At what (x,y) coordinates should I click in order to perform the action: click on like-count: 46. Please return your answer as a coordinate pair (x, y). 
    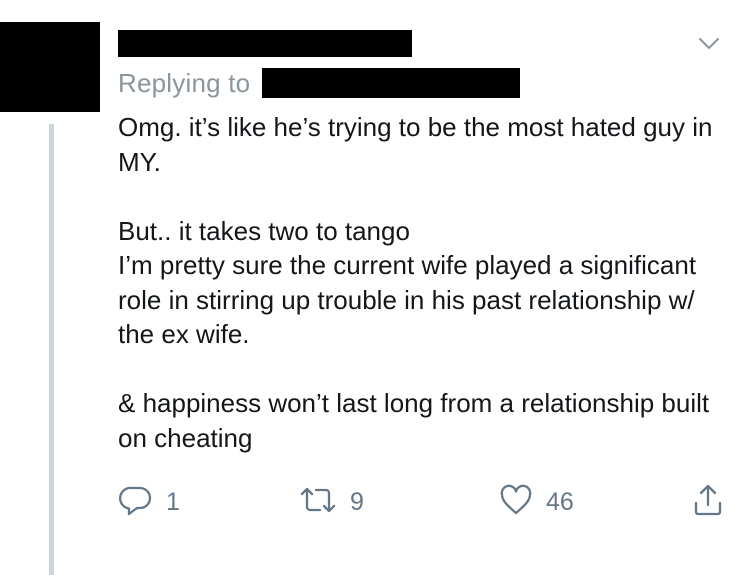
    Looking at the image, I should click on (560, 501).